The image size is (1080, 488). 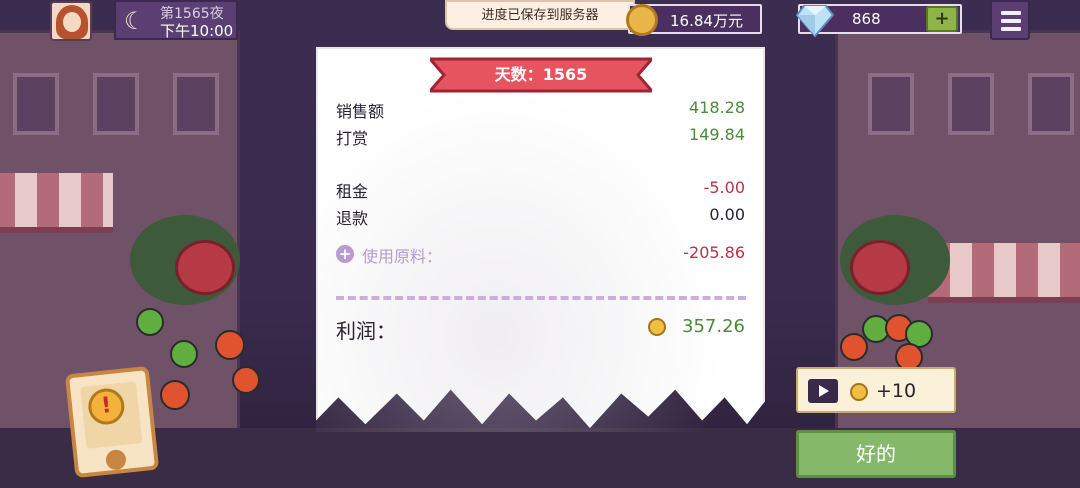 What do you see at coordinates (541, 74) in the screenshot?
I see `day-title: 天数：1565` at bounding box center [541, 74].